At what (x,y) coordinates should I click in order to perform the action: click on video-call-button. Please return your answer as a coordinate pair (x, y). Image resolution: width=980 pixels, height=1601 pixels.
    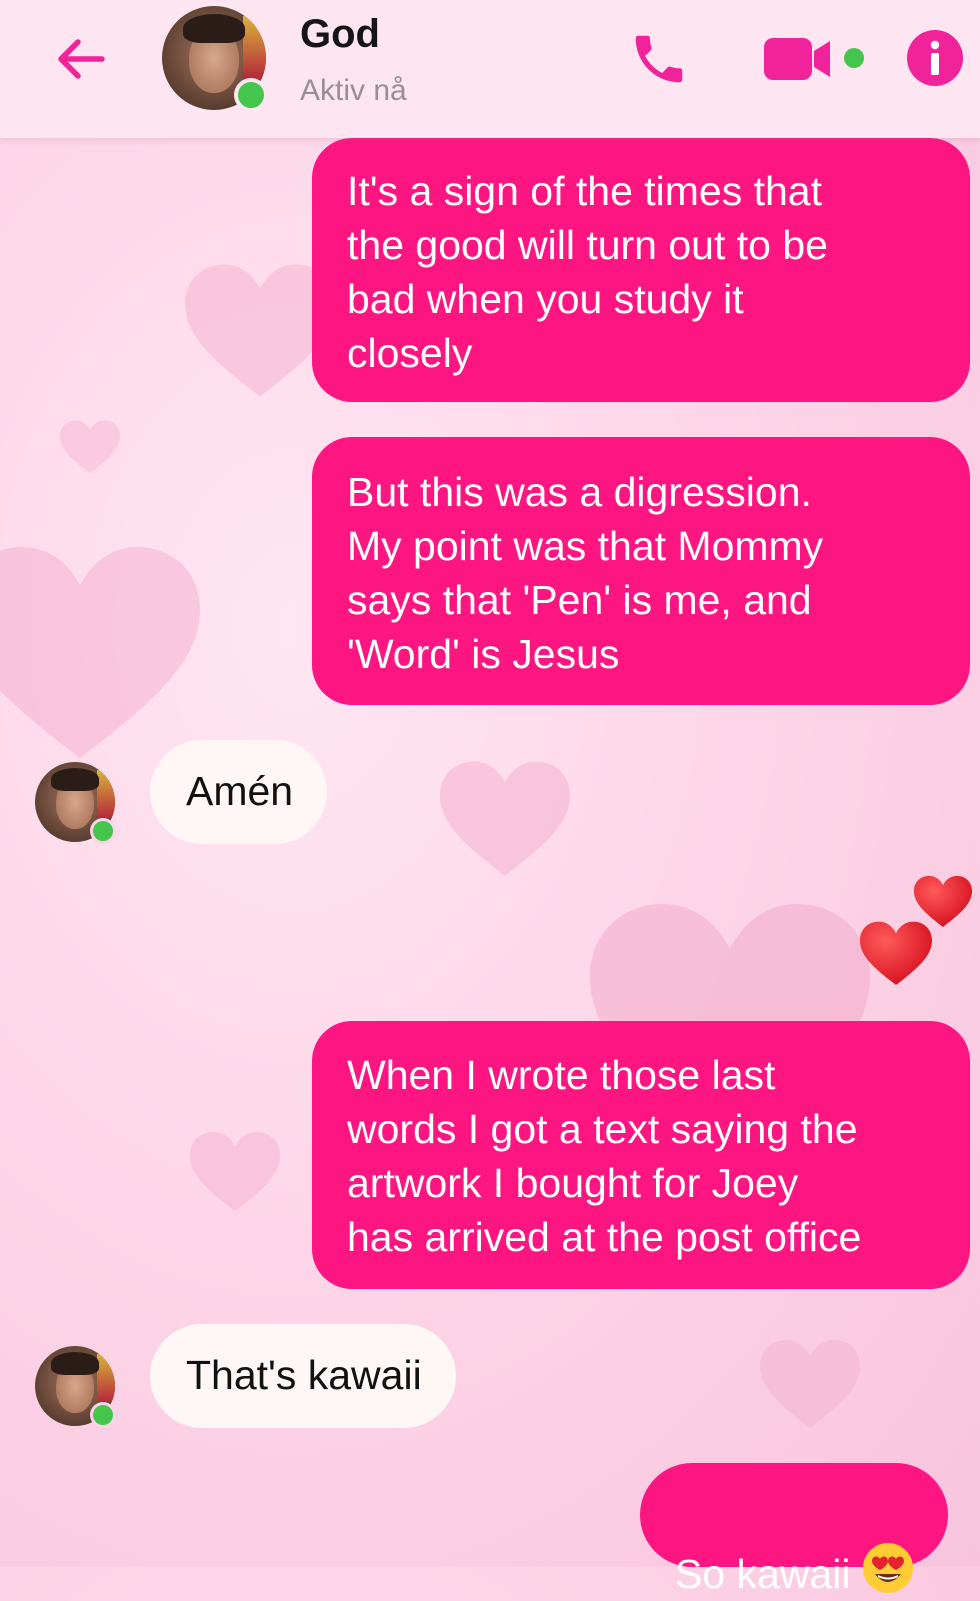
    Looking at the image, I should click on (798, 59).